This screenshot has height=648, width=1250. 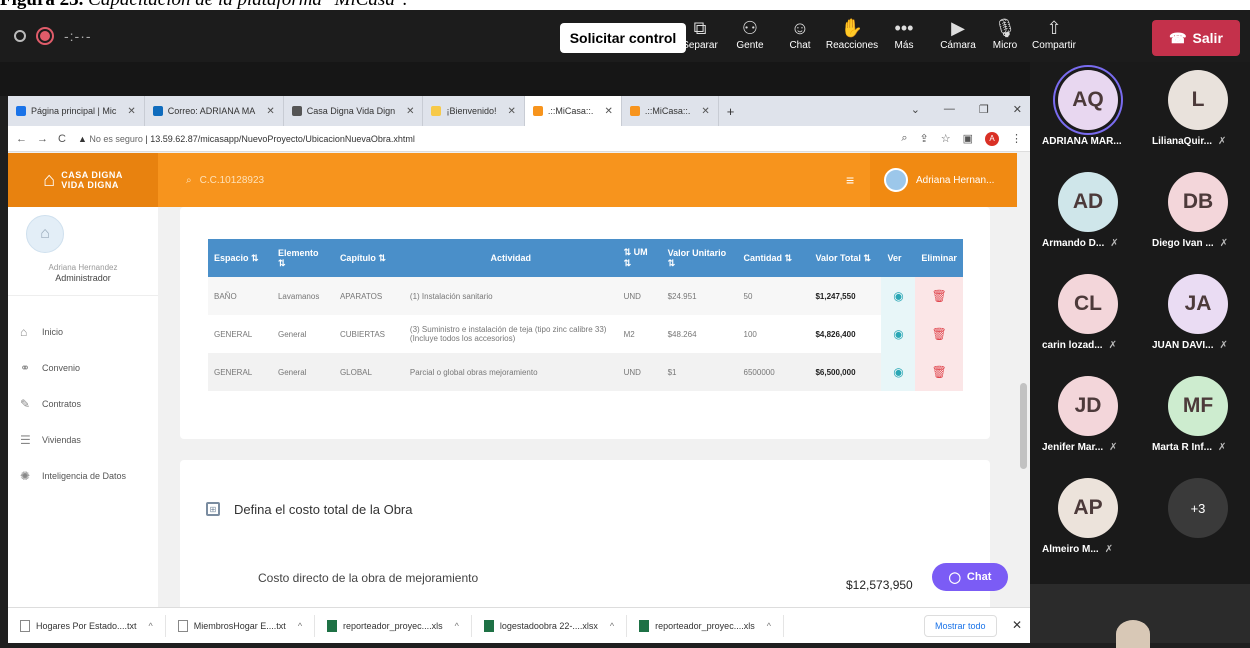 What do you see at coordinates (1196, 38) in the screenshot?
I see `leave-button: ☎ Salir` at bounding box center [1196, 38].